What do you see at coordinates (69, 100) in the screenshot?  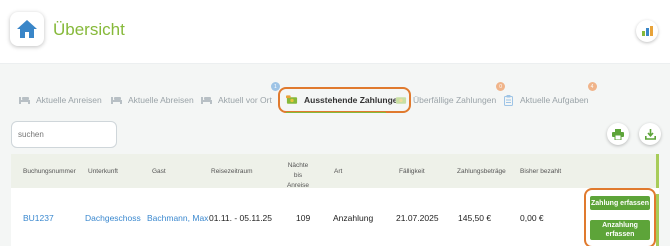 I see `tab-label: Aktuelle Anreisen` at bounding box center [69, 100].